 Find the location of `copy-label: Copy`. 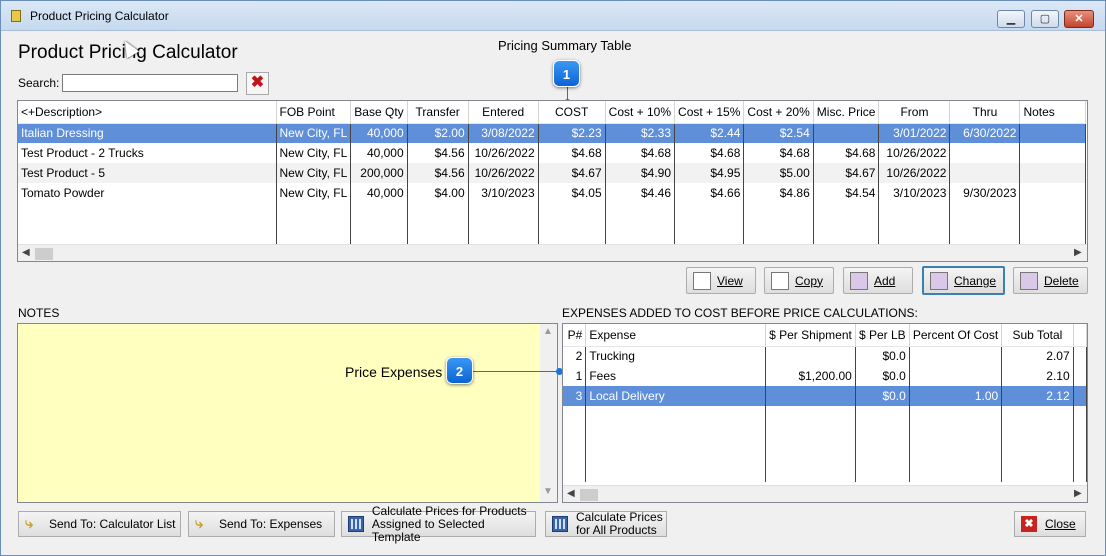

copy-label: Copy is located at coordinates (809, 280).